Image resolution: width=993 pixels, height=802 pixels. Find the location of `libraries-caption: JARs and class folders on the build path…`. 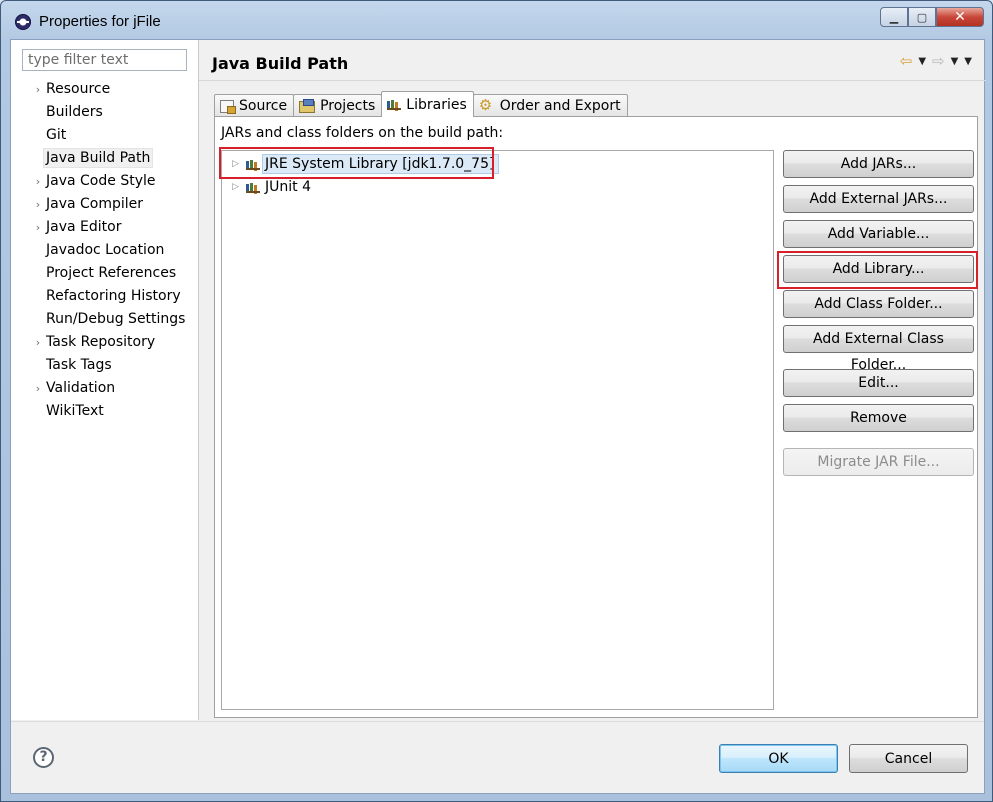

libraries-caption: JARs and class folders on the build path… is located at coordinates (362, 133).